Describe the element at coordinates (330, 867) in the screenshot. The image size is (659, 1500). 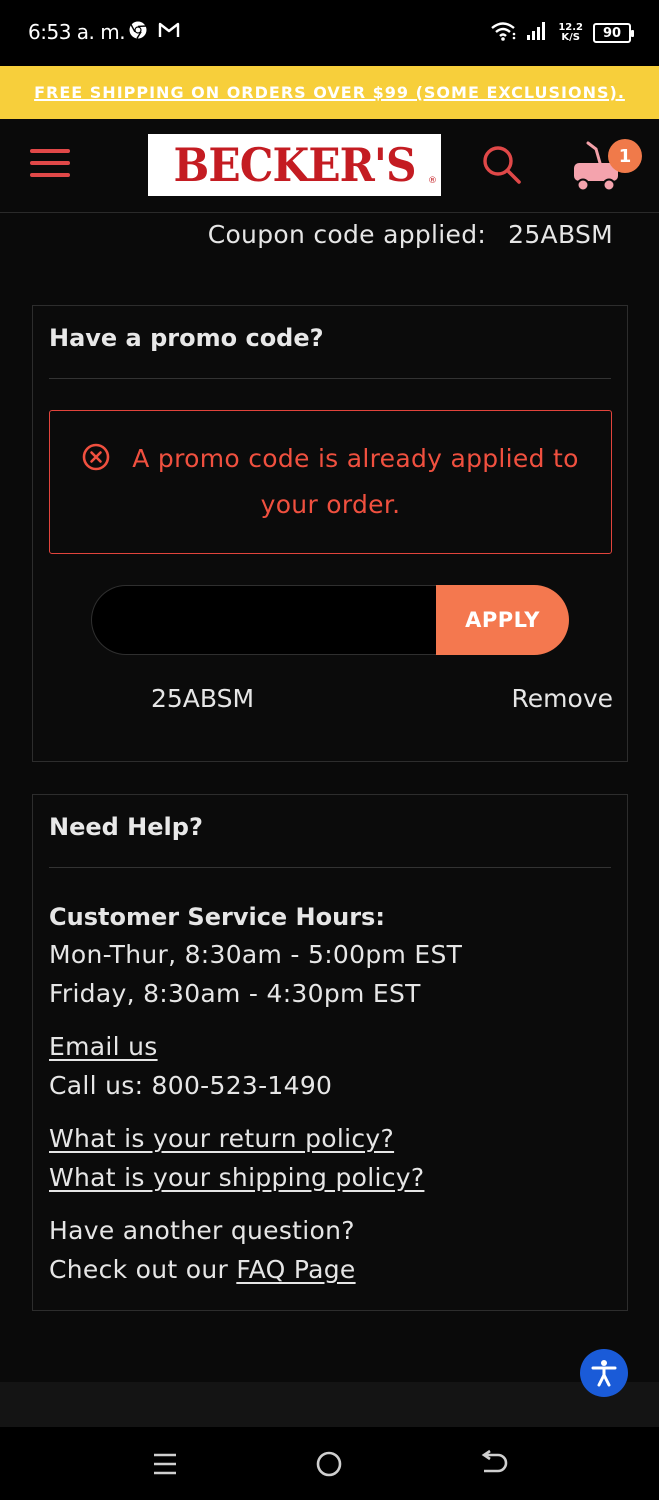
I see `help-card-divider` at that location.